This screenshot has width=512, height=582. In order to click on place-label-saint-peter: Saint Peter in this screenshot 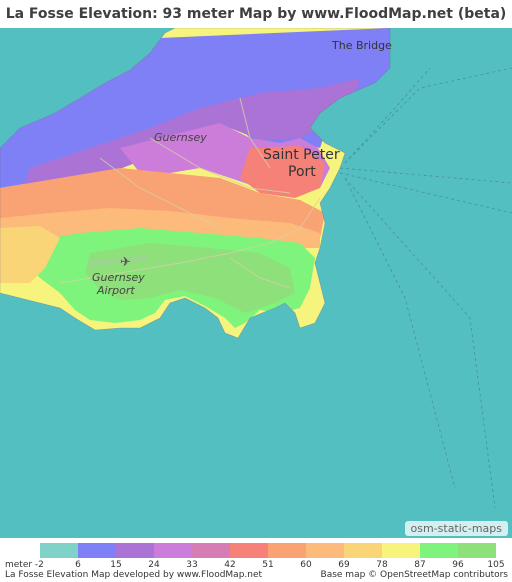, I will do `click(301, 155)`.